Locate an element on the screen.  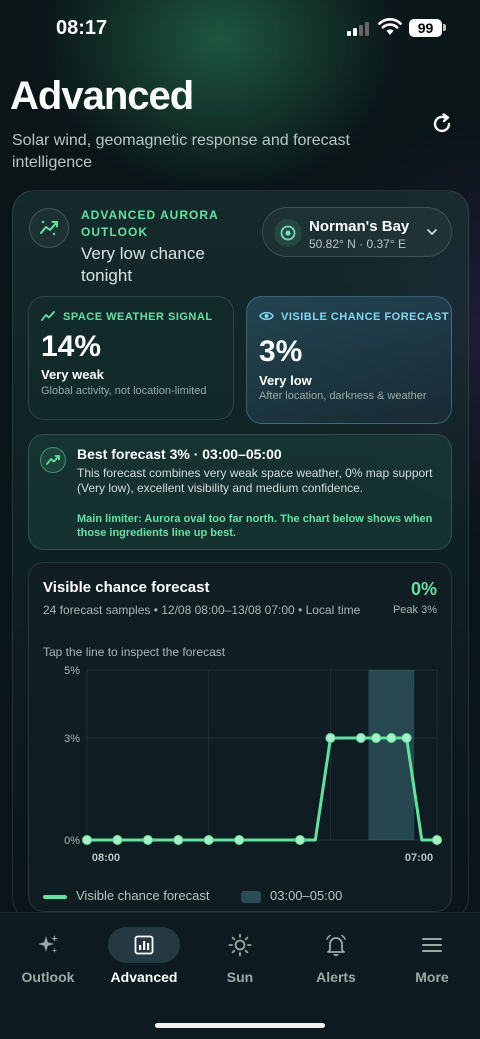
sparkles-icon is located at coordinates (48, 944).